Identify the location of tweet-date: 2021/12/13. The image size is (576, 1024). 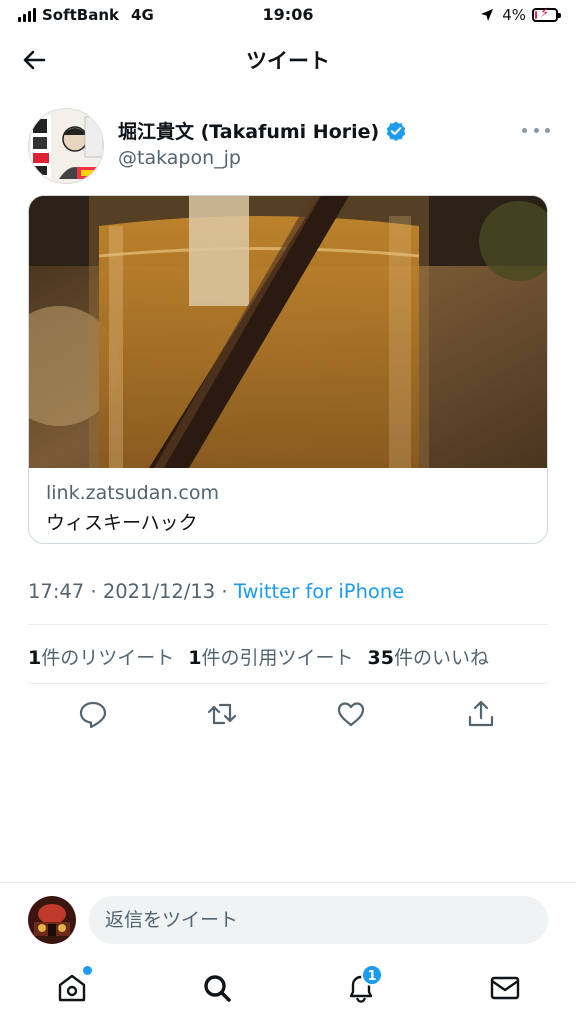
(159, 591).